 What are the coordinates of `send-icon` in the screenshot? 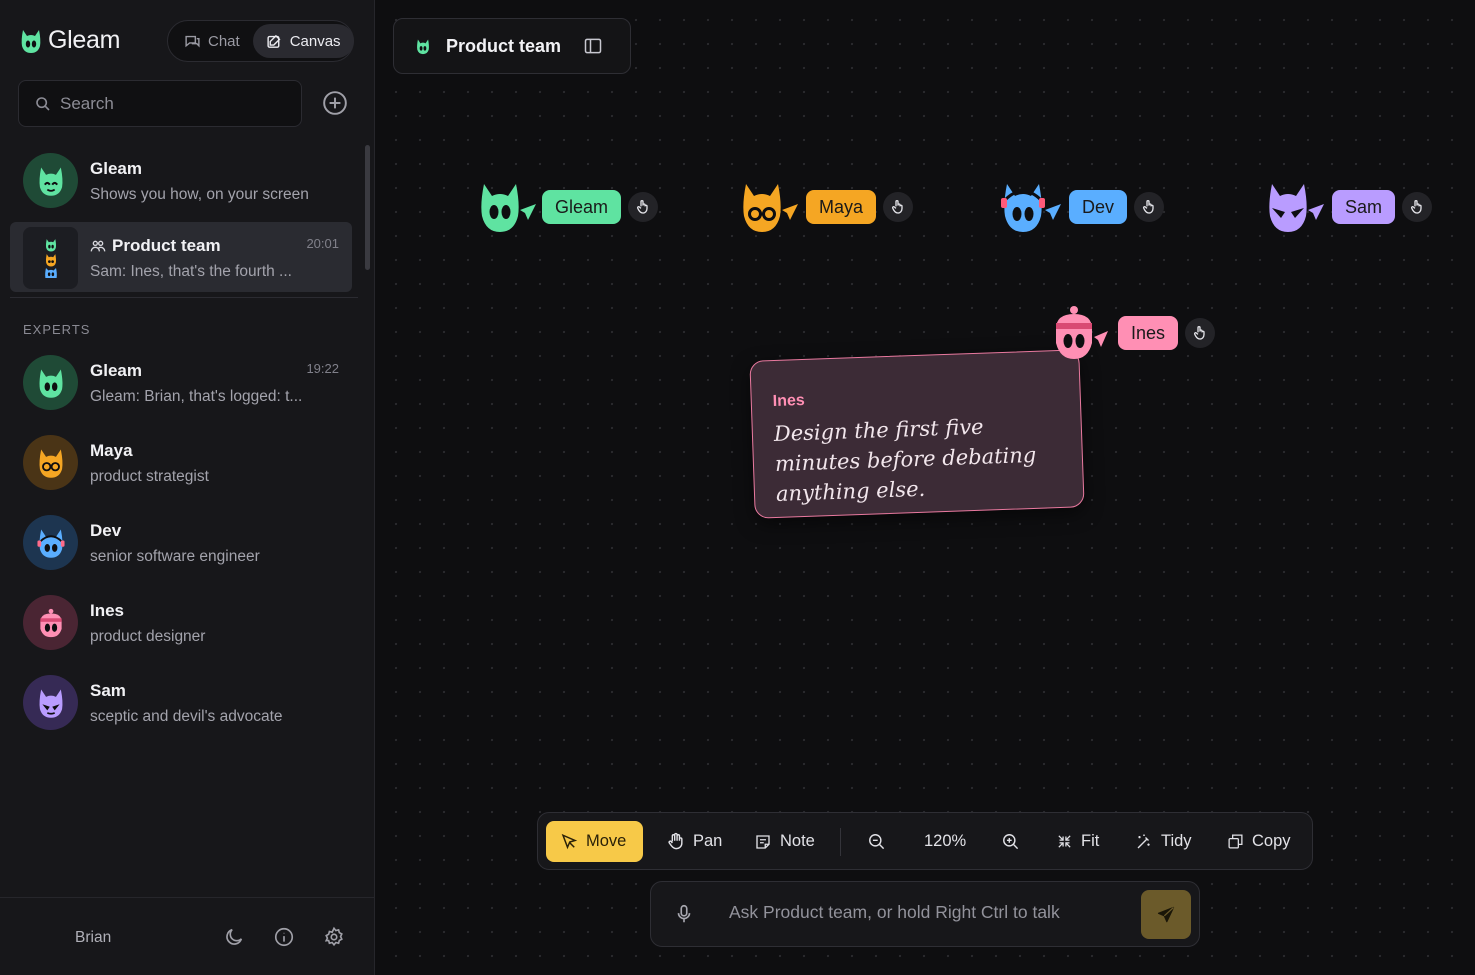 It's located at (1166, 914).